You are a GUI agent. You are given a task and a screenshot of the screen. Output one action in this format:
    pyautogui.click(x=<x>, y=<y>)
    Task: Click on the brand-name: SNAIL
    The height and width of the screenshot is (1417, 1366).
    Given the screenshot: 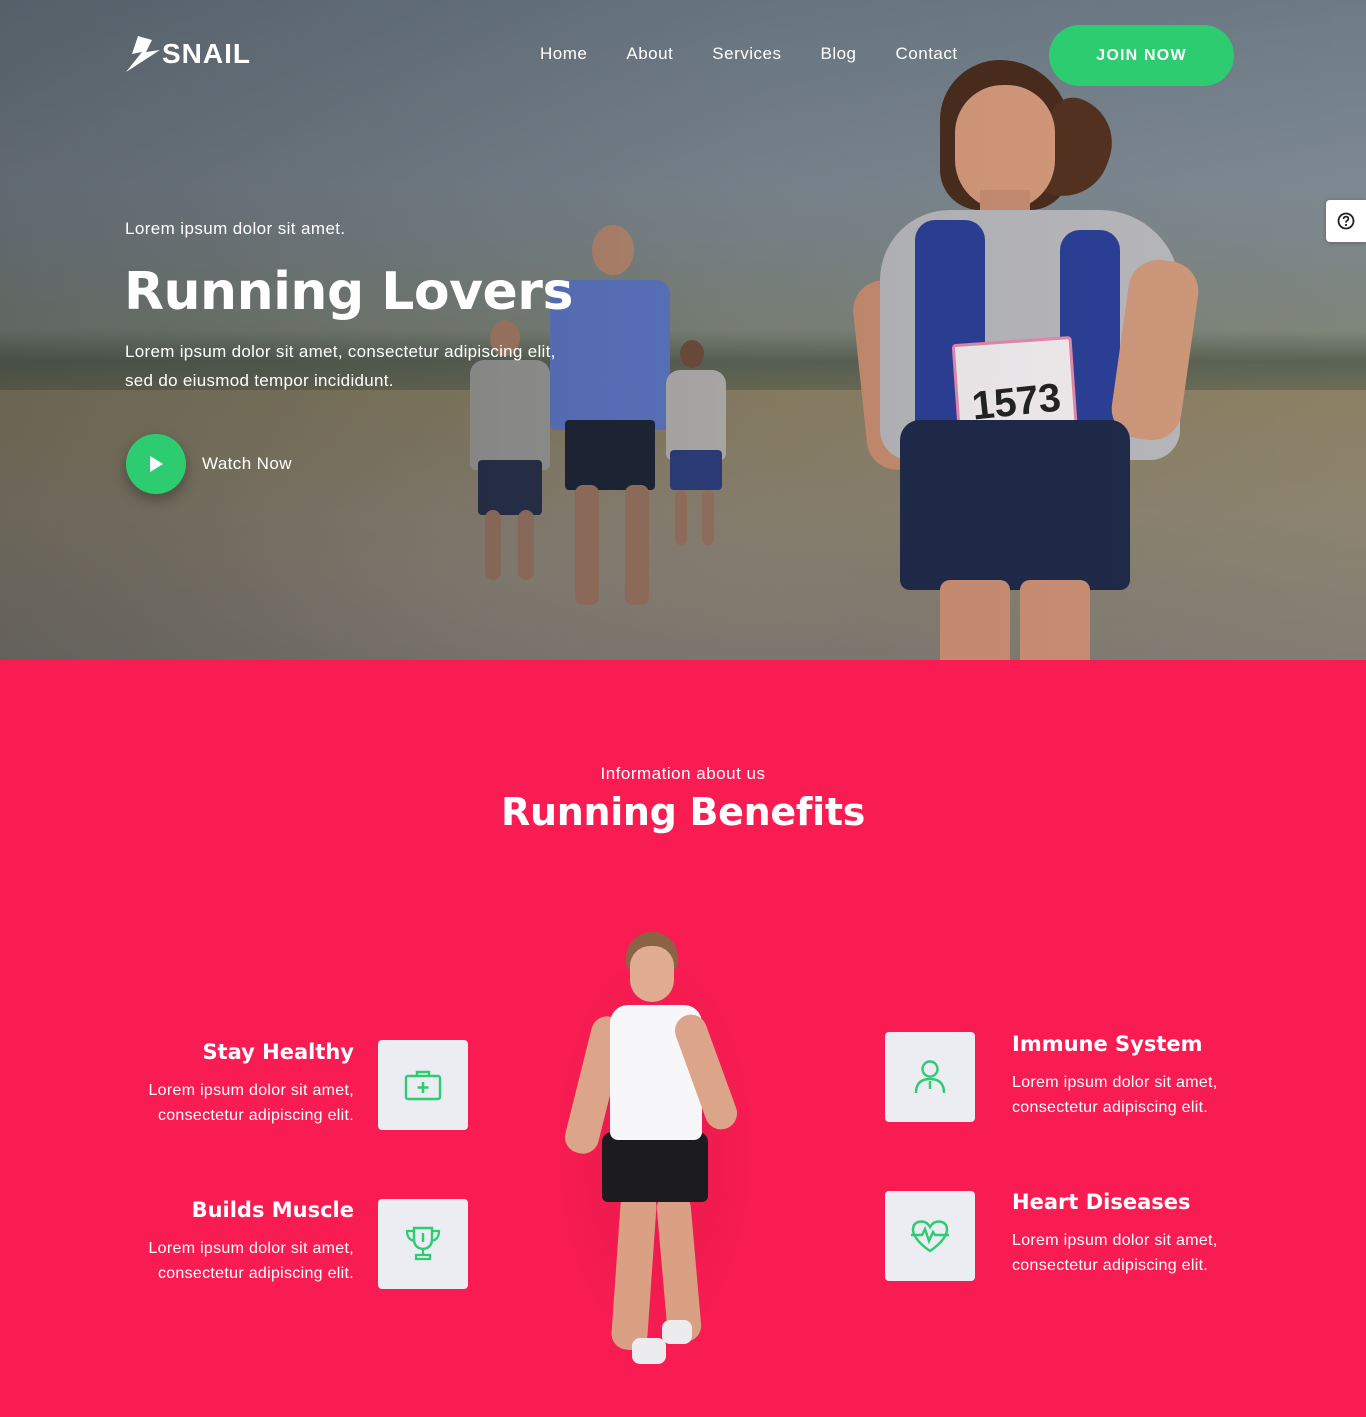 What is the action you would take?
    pyautogui.click(x=206, y=53)
    